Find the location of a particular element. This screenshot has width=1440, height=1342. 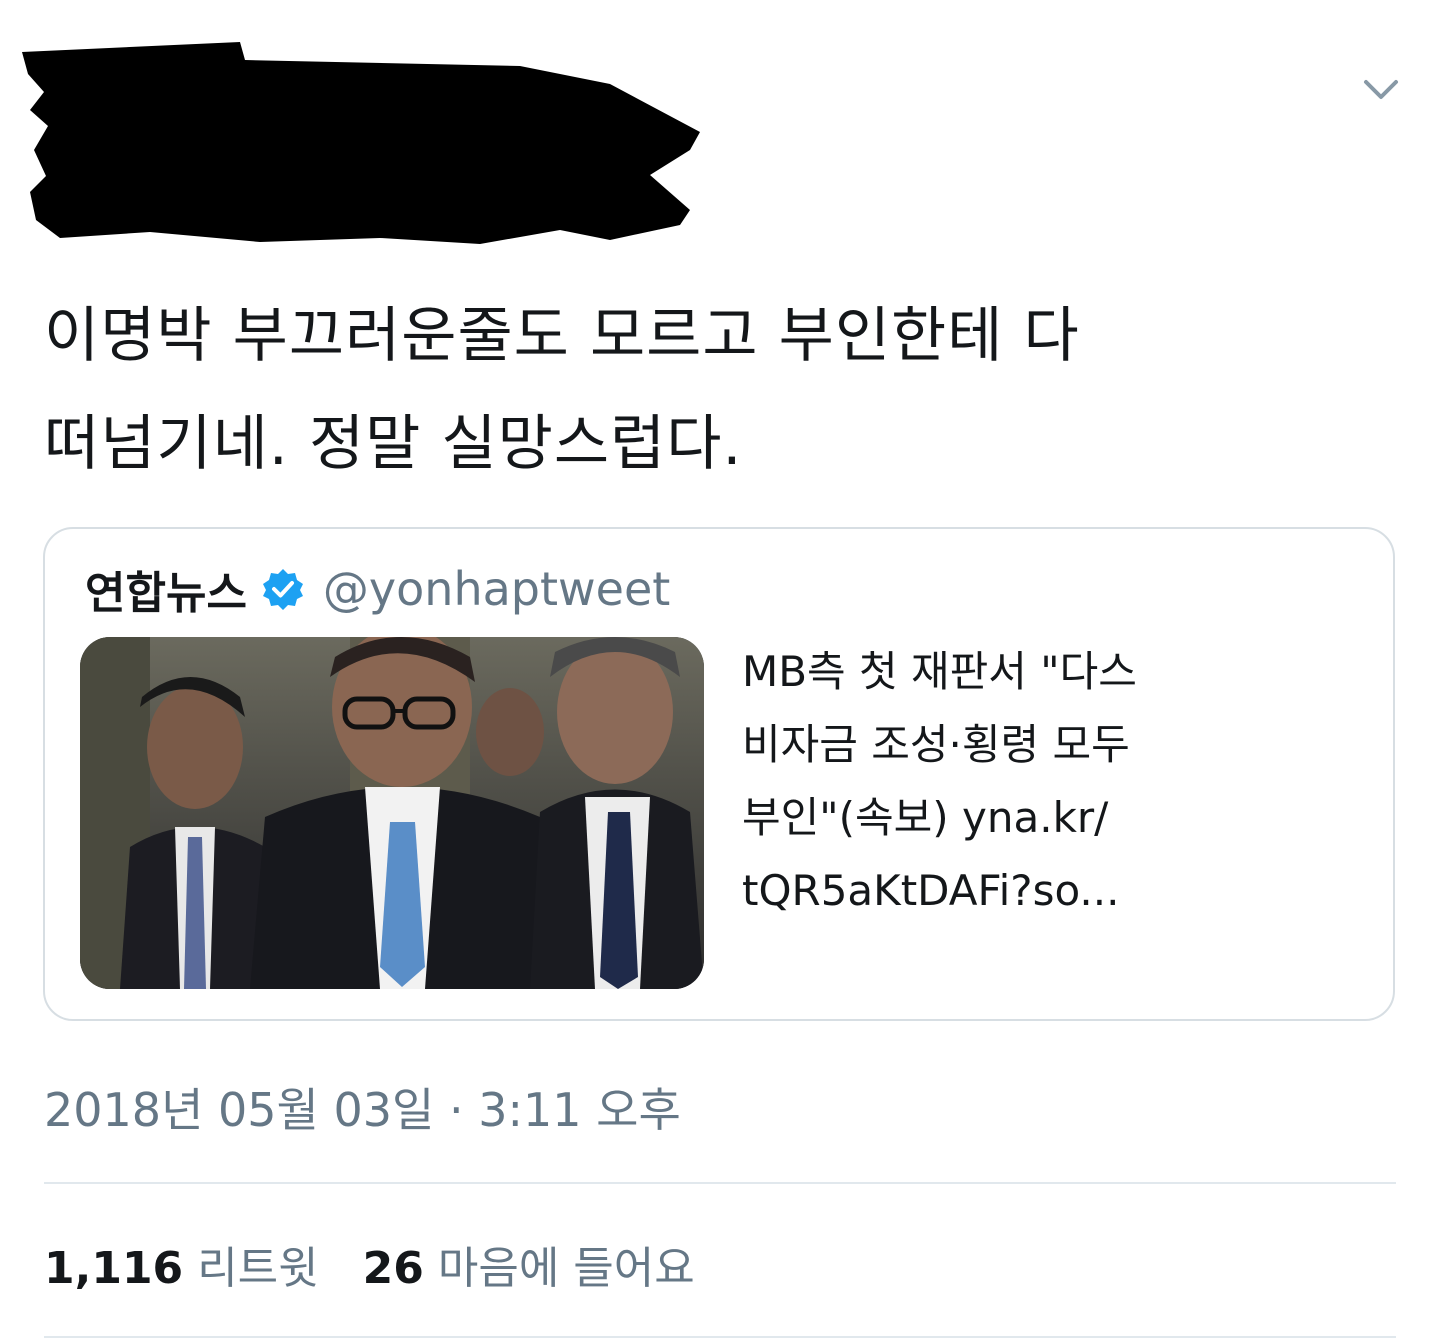

retweets-stat: 1,116 리트윗 is located at coordinates (181, 1264).